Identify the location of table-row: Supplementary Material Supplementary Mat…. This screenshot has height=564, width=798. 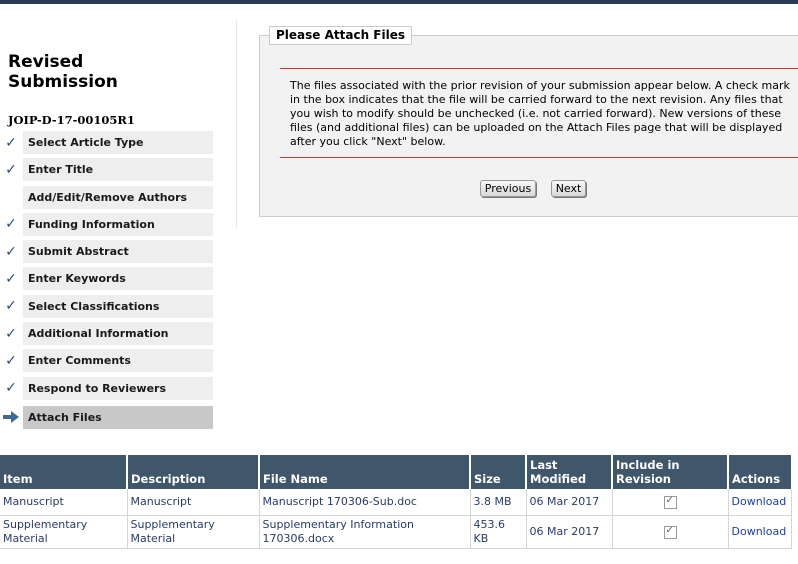
(396, 532).